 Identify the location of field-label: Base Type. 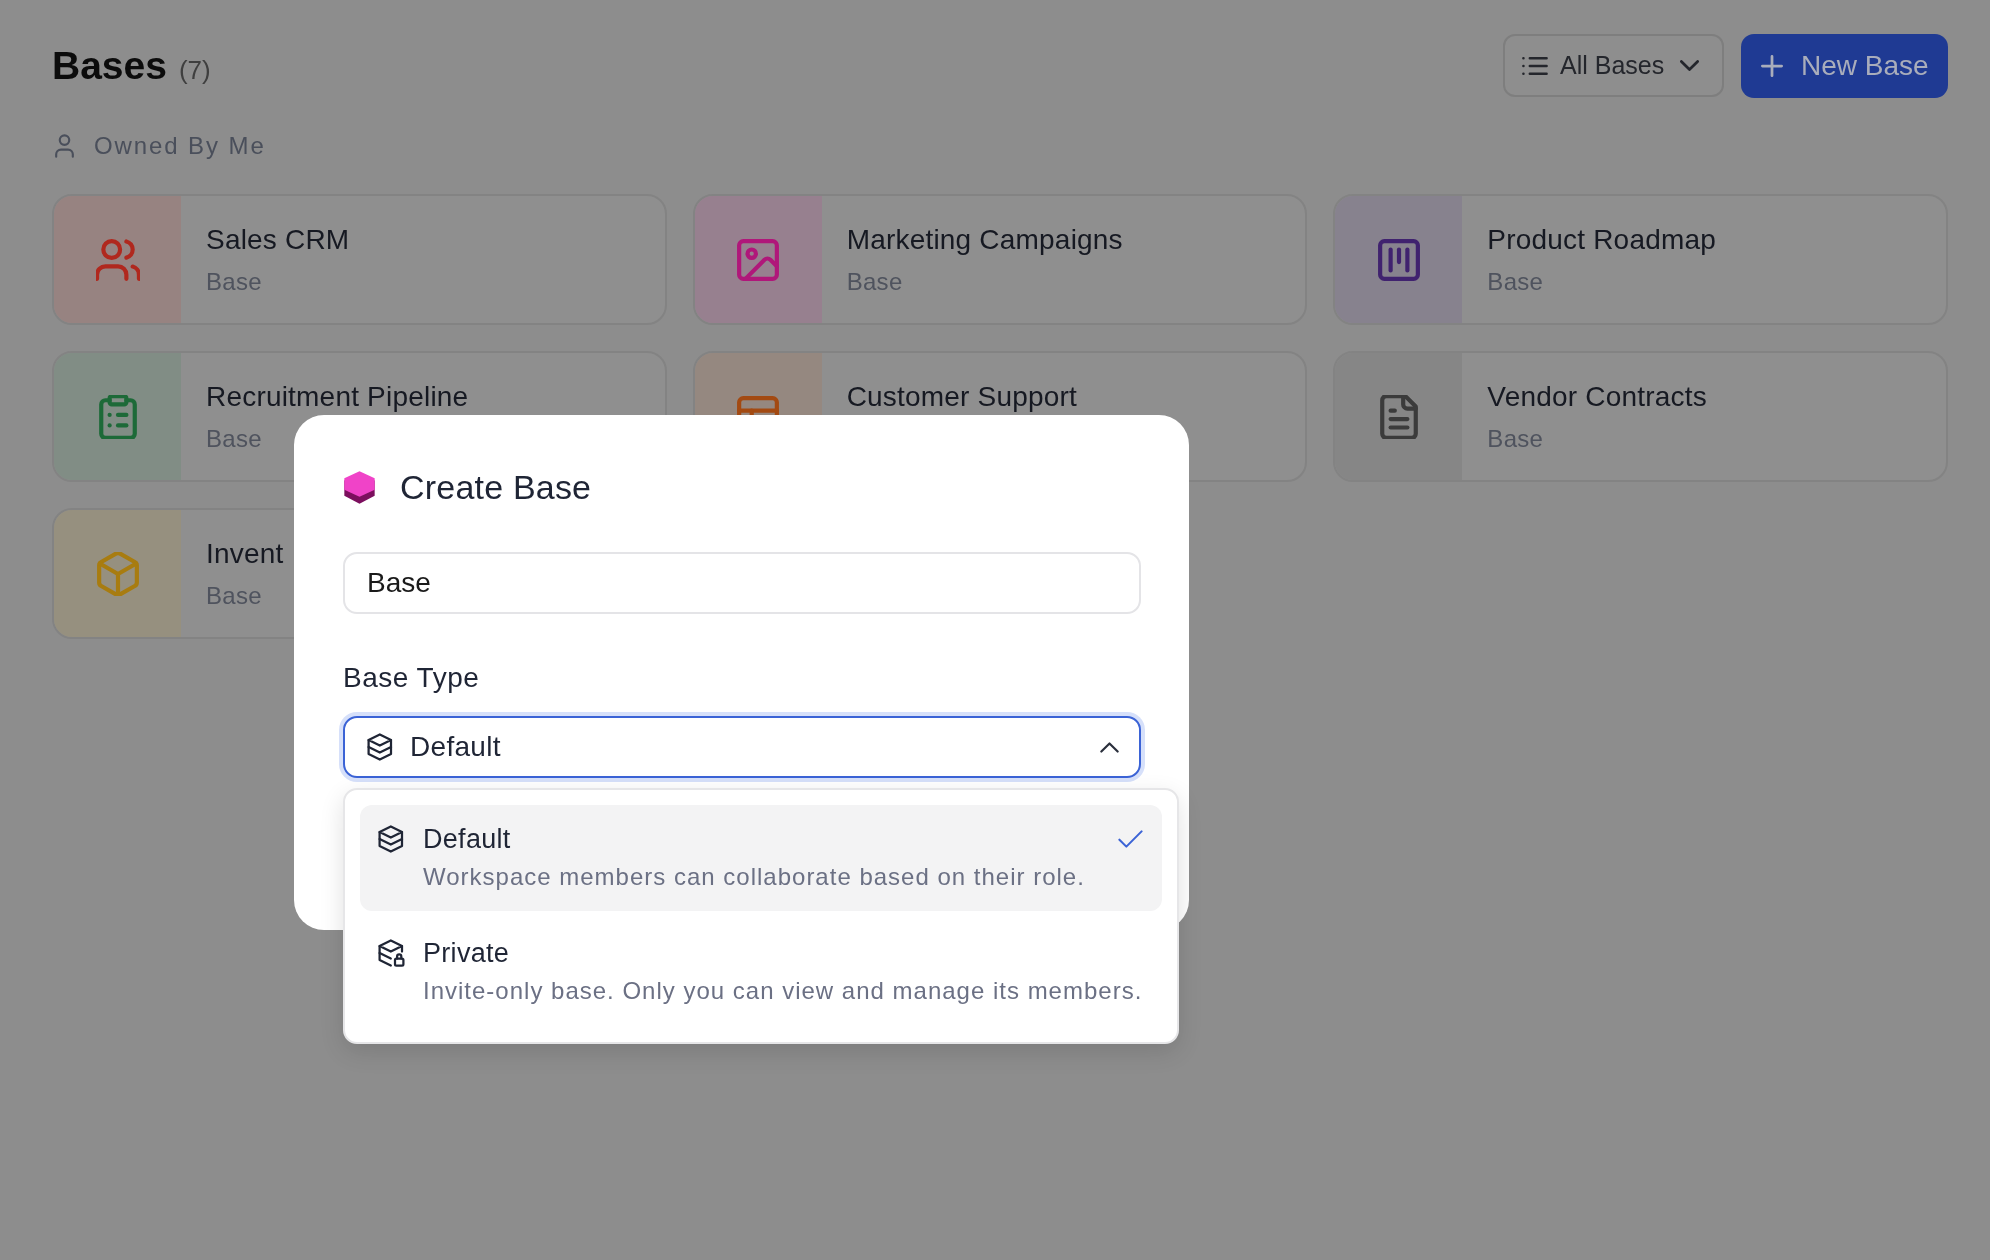
(411, 678).